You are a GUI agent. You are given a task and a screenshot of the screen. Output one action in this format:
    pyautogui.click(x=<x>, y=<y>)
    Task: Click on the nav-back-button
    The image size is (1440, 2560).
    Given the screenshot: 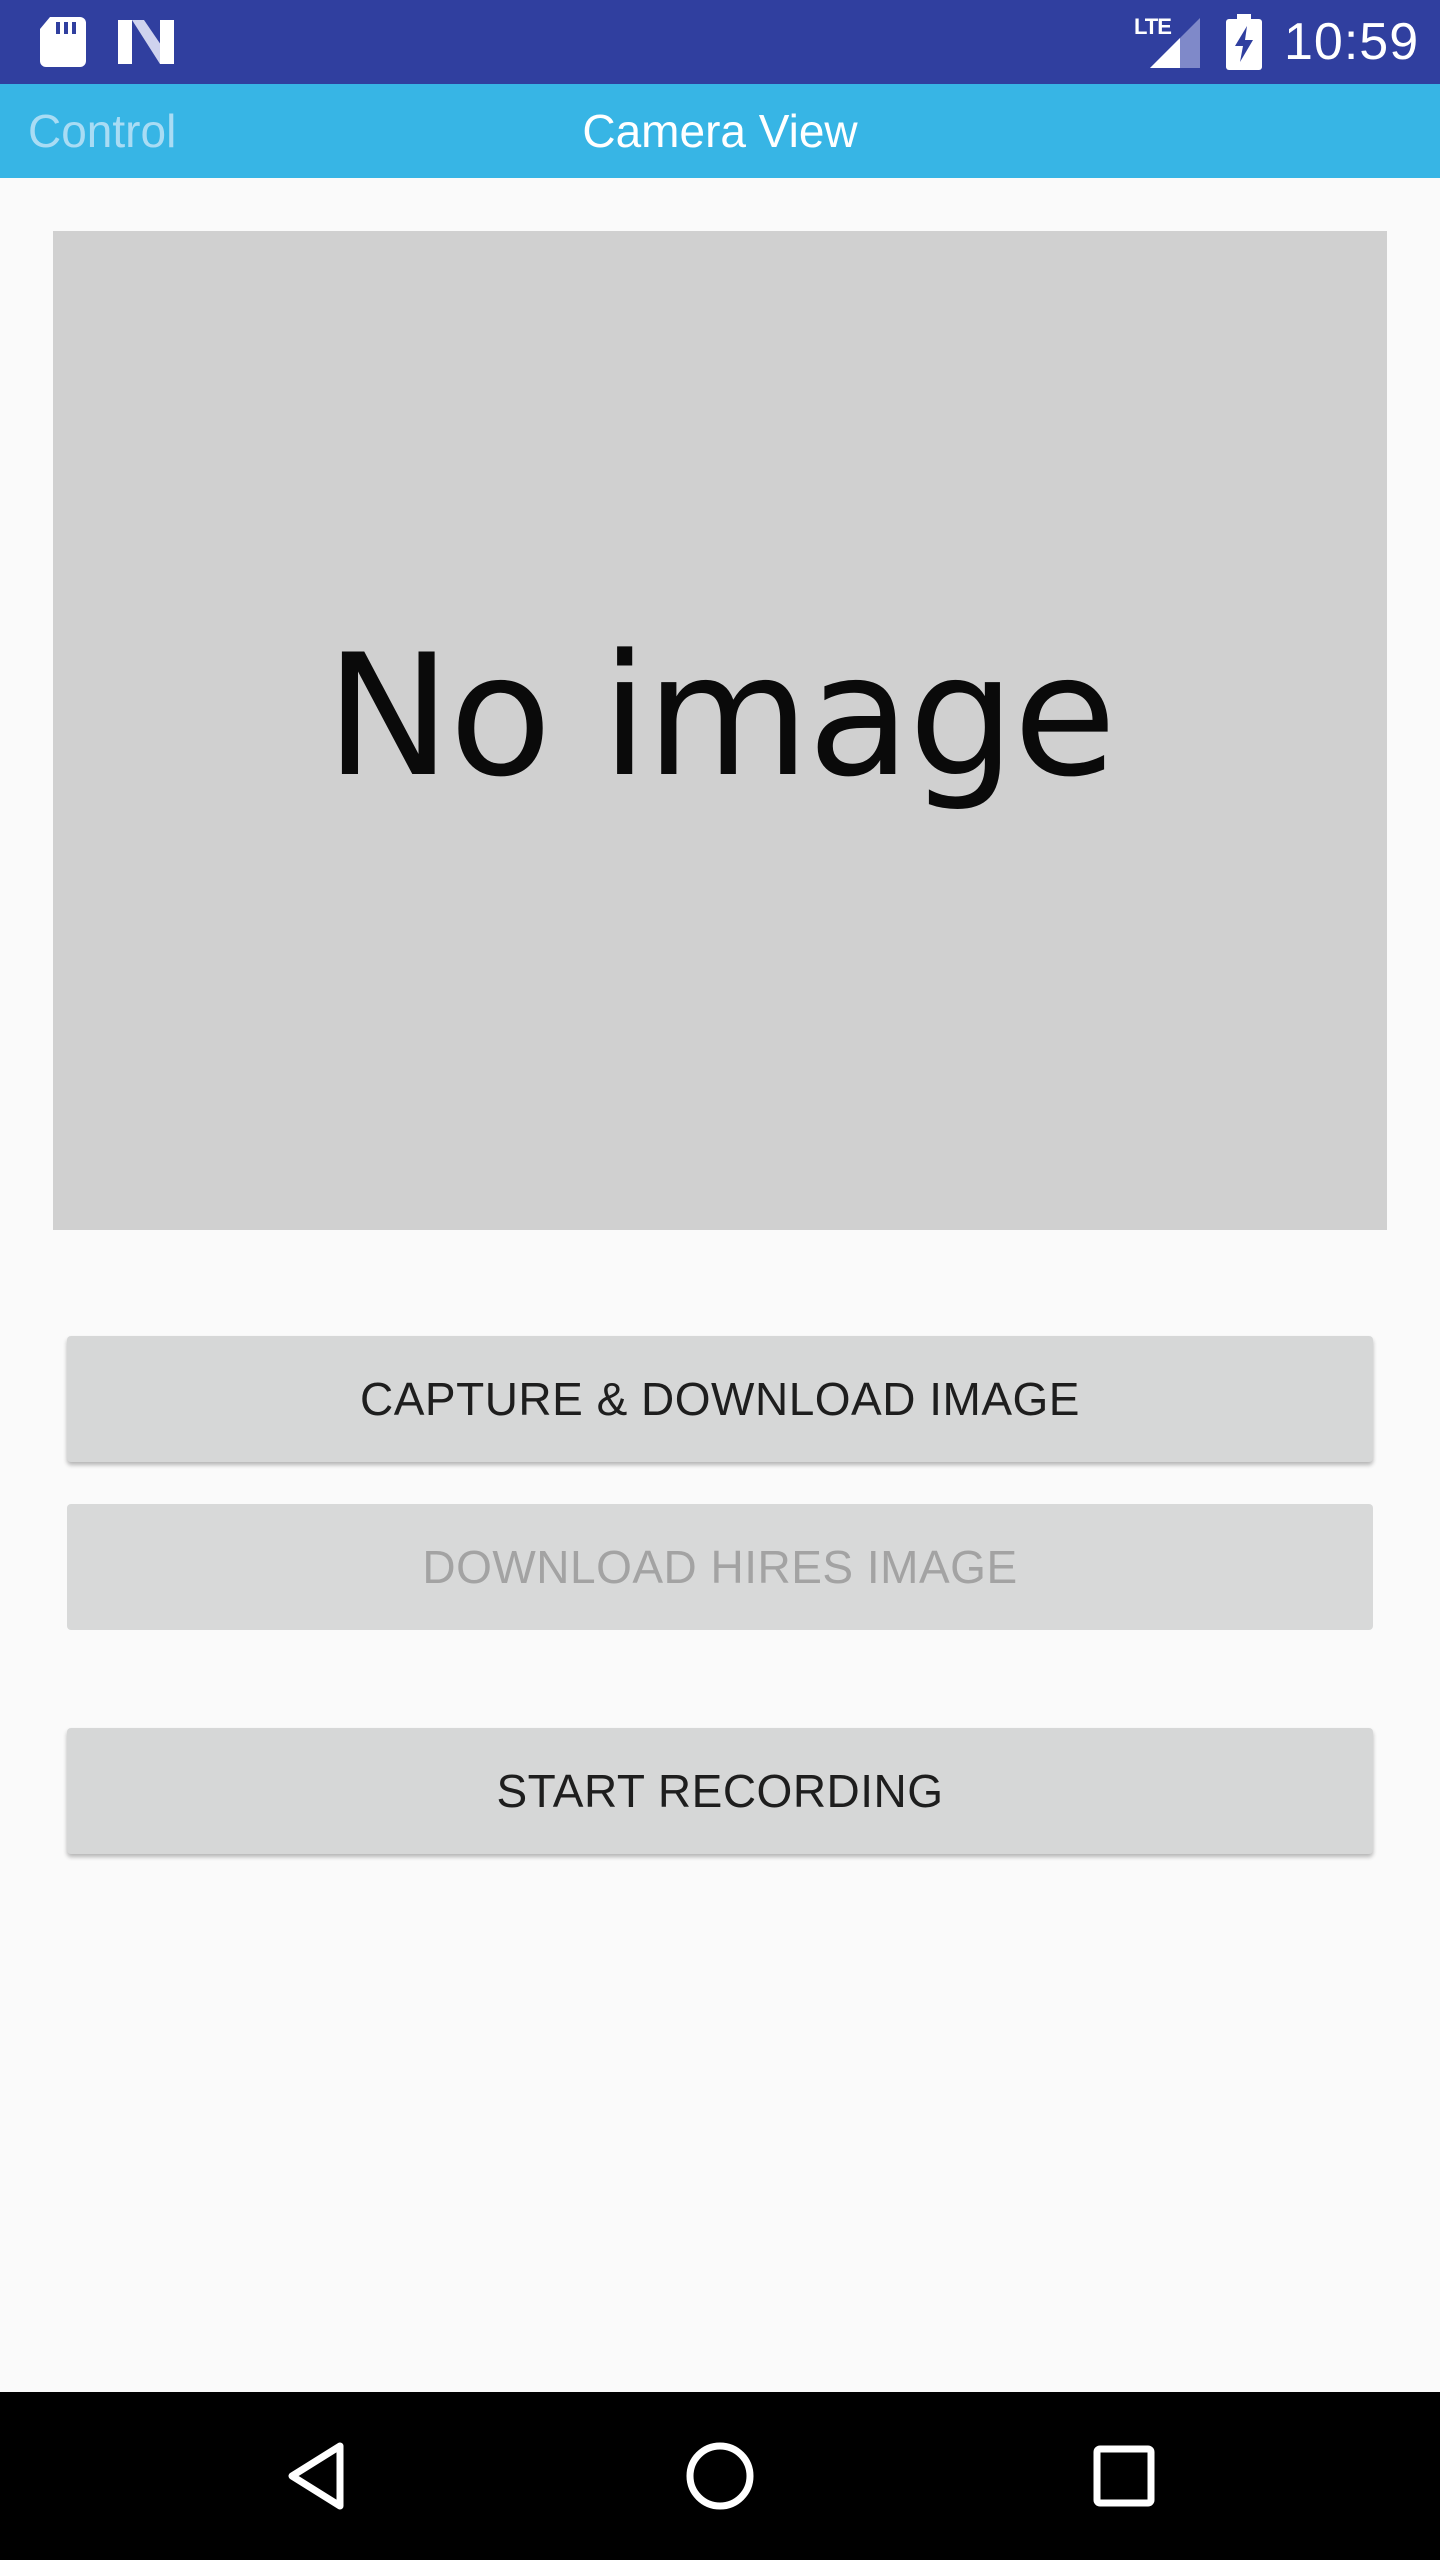 What is the action you would take?
    pyautogui.click(x=316, y=2476)
    